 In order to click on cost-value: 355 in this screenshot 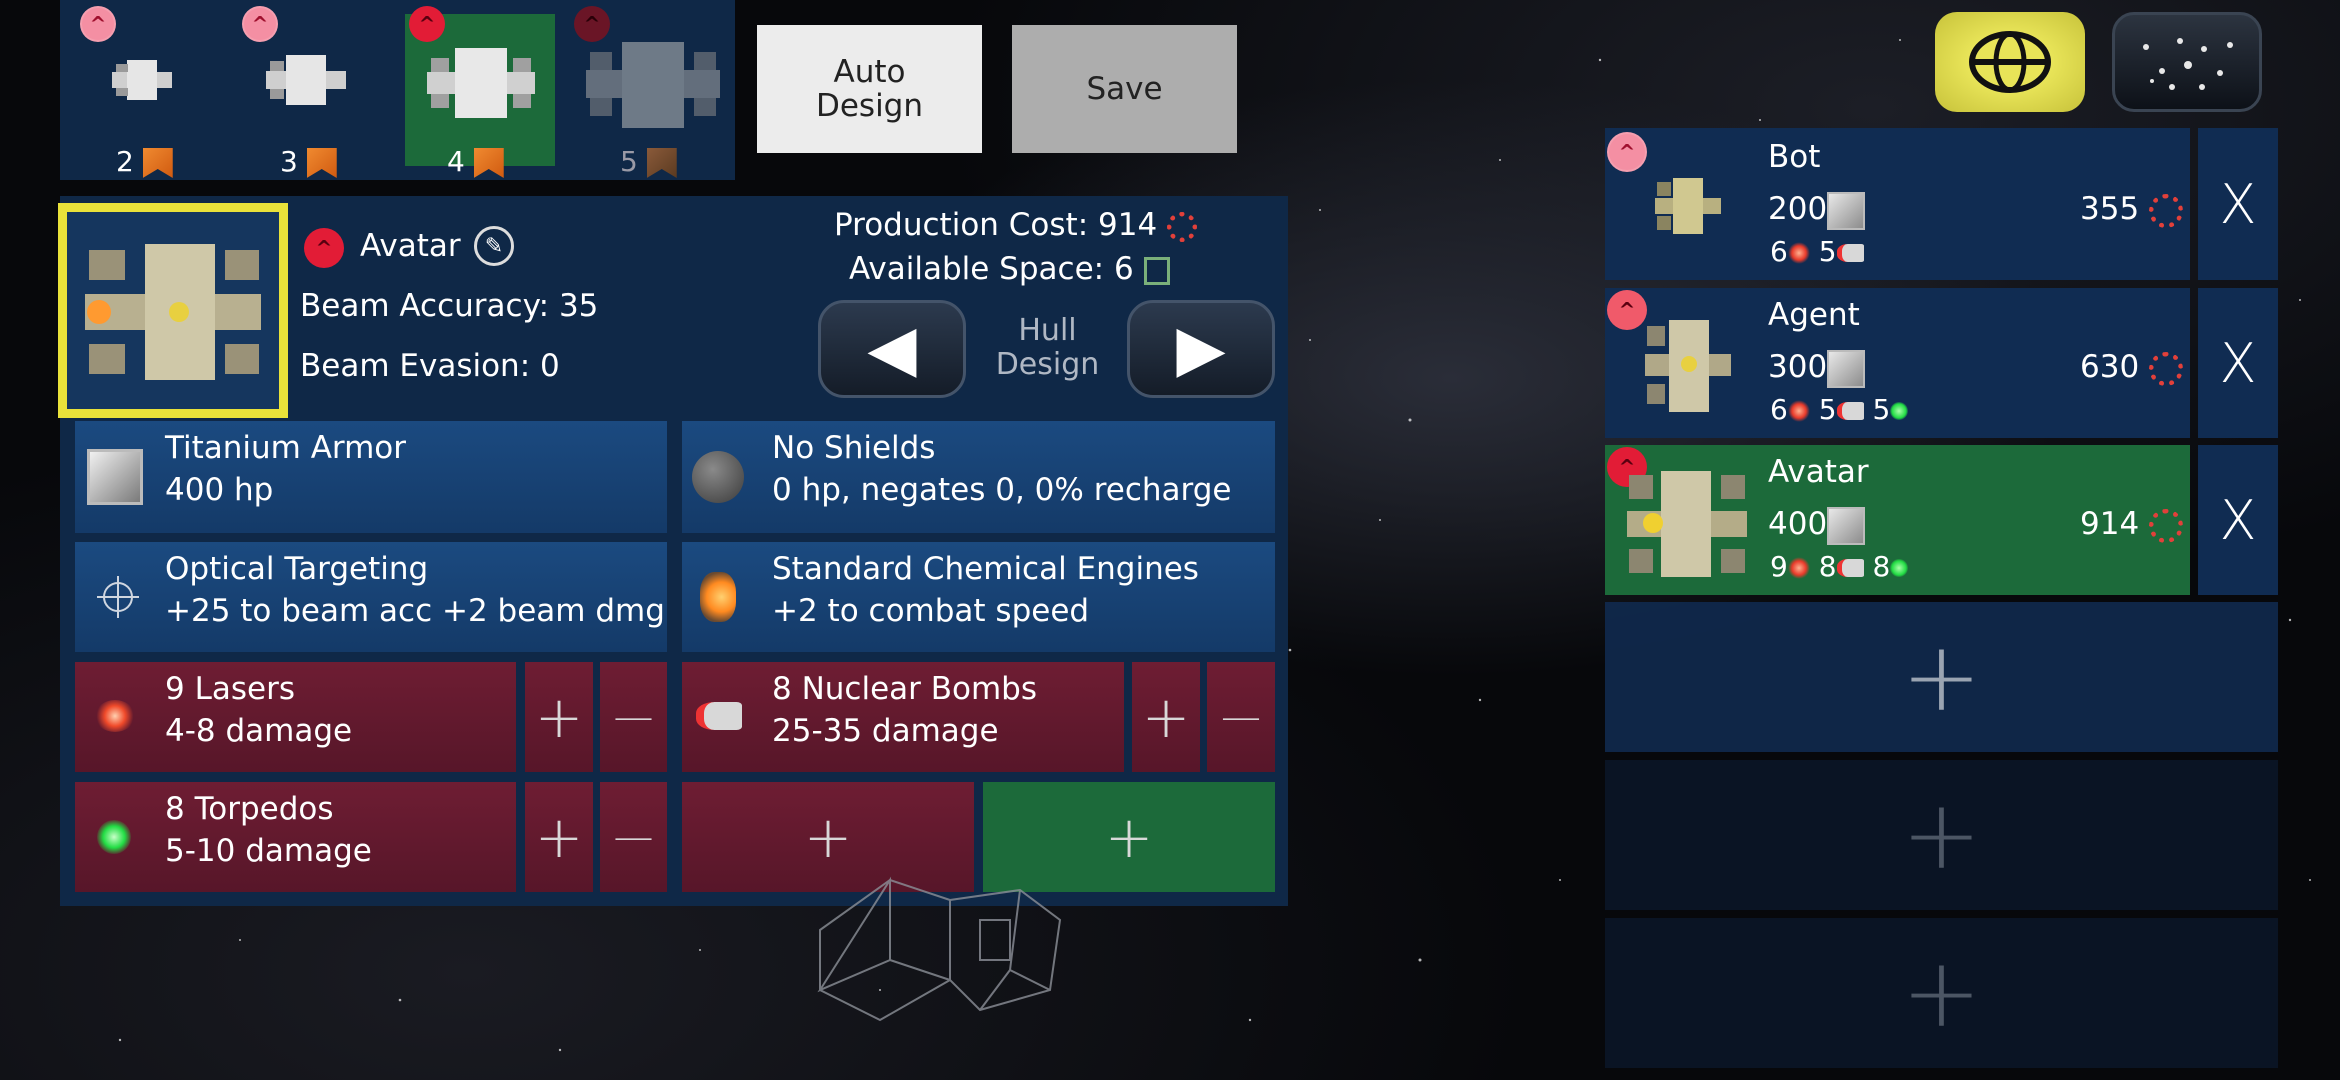, I will do `click(2110, 209)`.